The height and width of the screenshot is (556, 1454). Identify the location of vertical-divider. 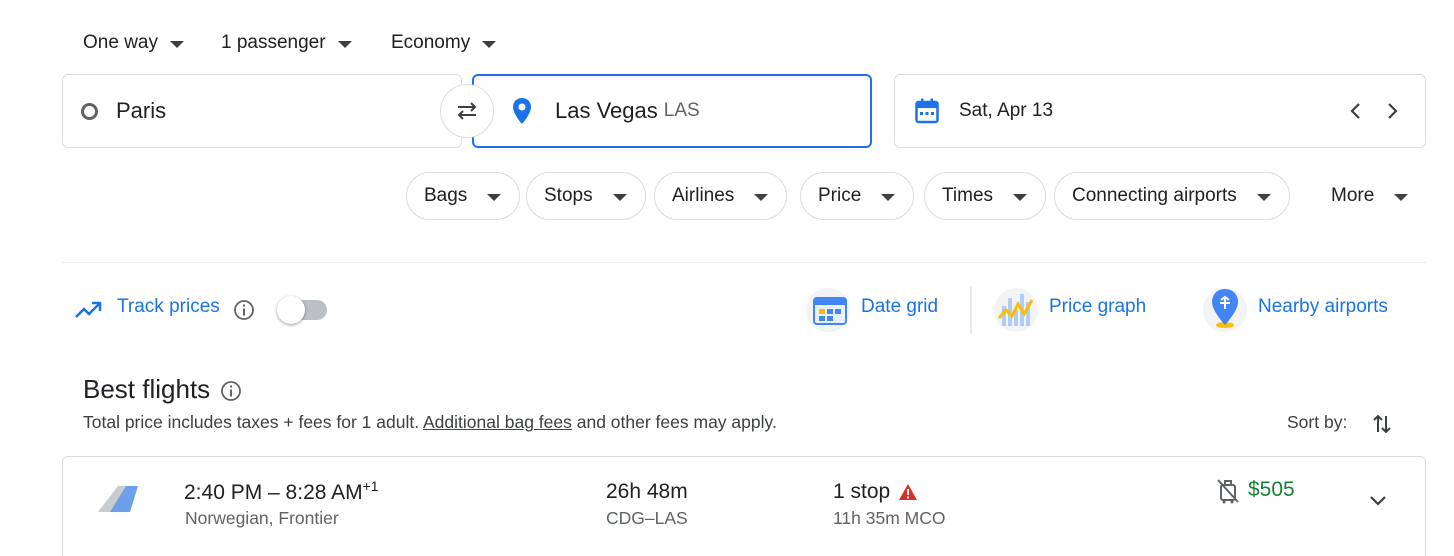
(971, 310).